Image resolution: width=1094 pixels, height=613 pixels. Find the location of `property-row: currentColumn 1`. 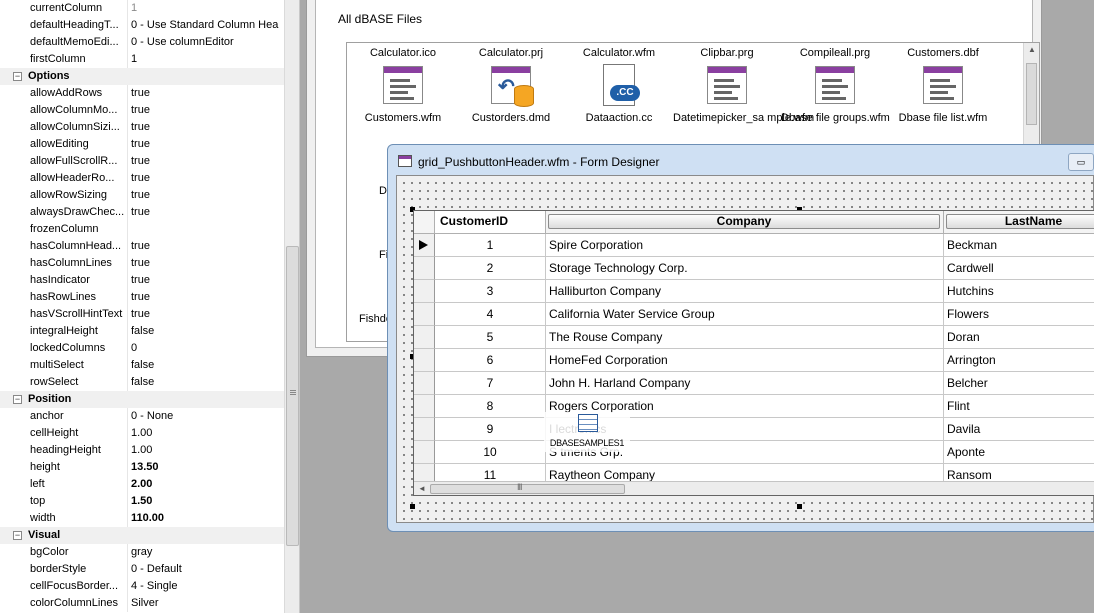

property-row: currentColumn 1 is located at coordinates (149, 8).